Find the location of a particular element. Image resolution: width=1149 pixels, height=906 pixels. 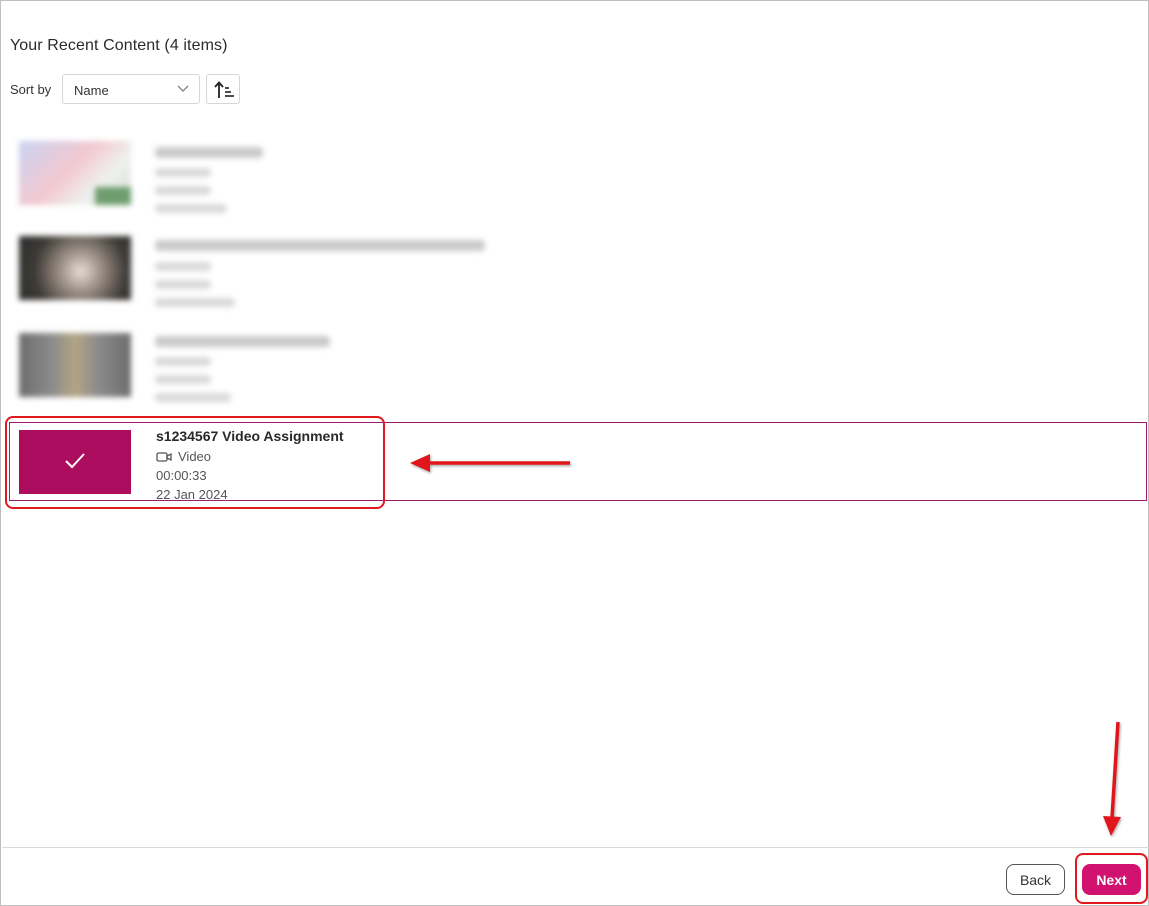

footer-divider is located at coordinates (575, 847).